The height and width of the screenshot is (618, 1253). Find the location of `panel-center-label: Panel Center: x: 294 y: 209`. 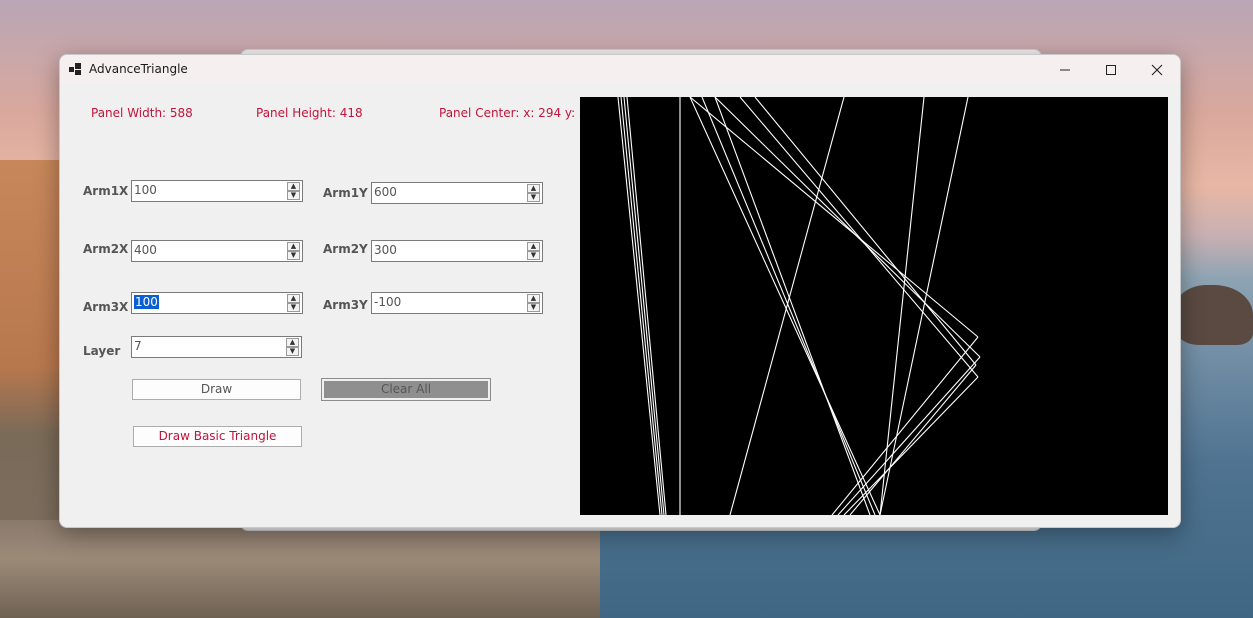

panel-center-label: Panel Center: x: 294 y: 209 is located at coordinates (520, 113).